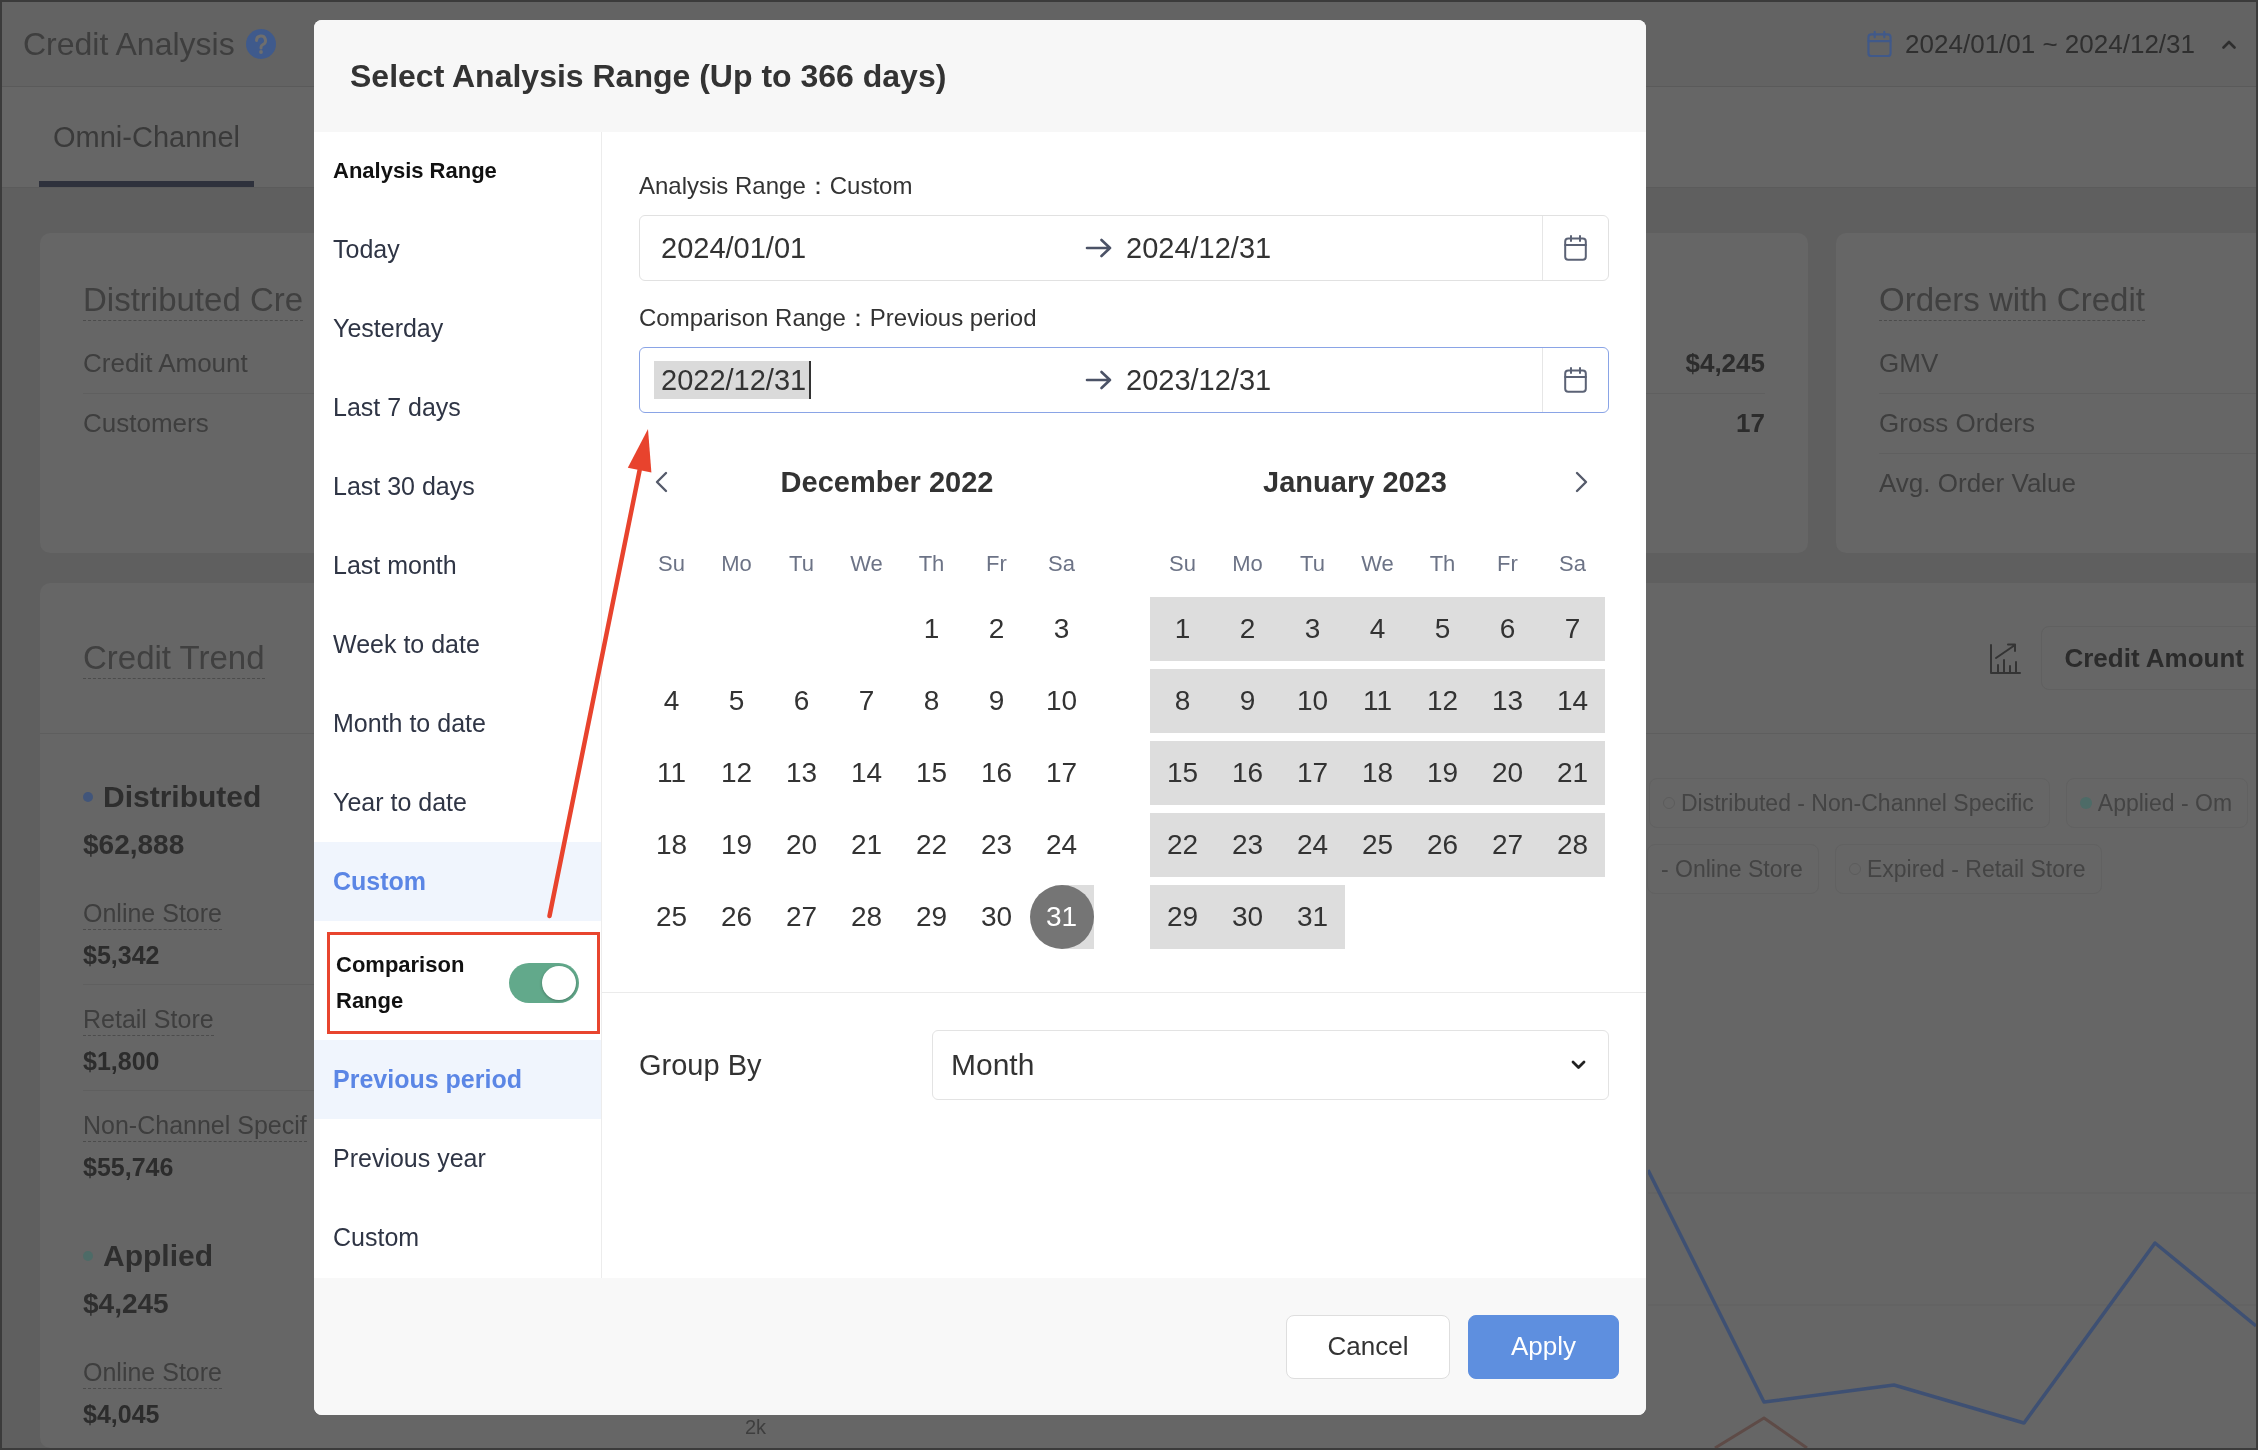  I want to click on comparison-option: Custom, so click(457, 1237).